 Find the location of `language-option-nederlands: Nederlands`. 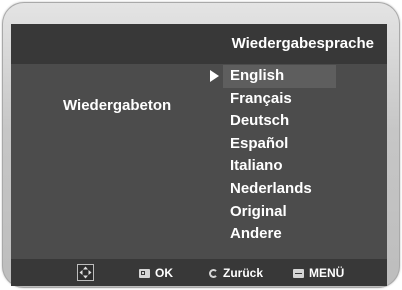

language-option-nederlands: Nederlands is located at coordinates (279, 189).